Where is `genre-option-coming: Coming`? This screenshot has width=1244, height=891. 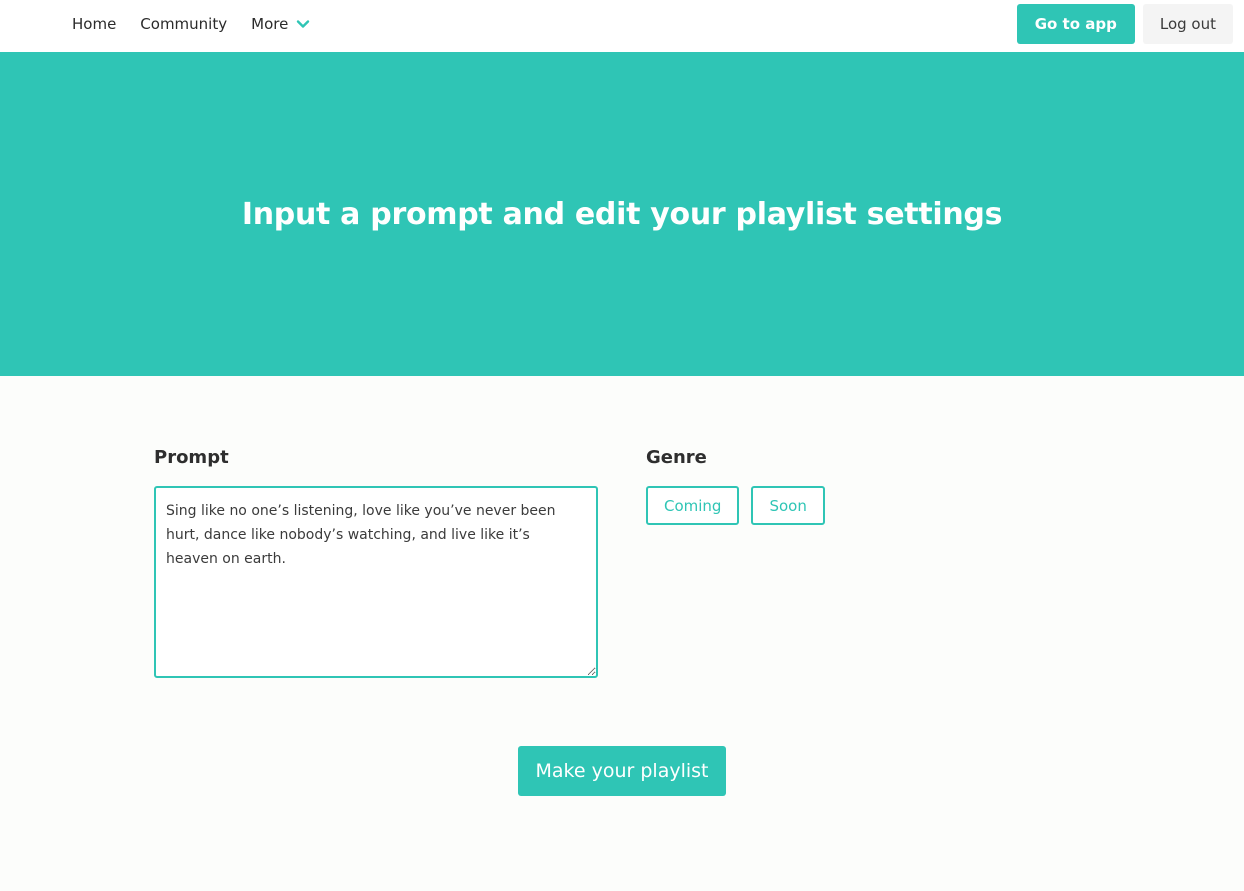
genre-option-coming: Coming is located at coordinates (693, 505).